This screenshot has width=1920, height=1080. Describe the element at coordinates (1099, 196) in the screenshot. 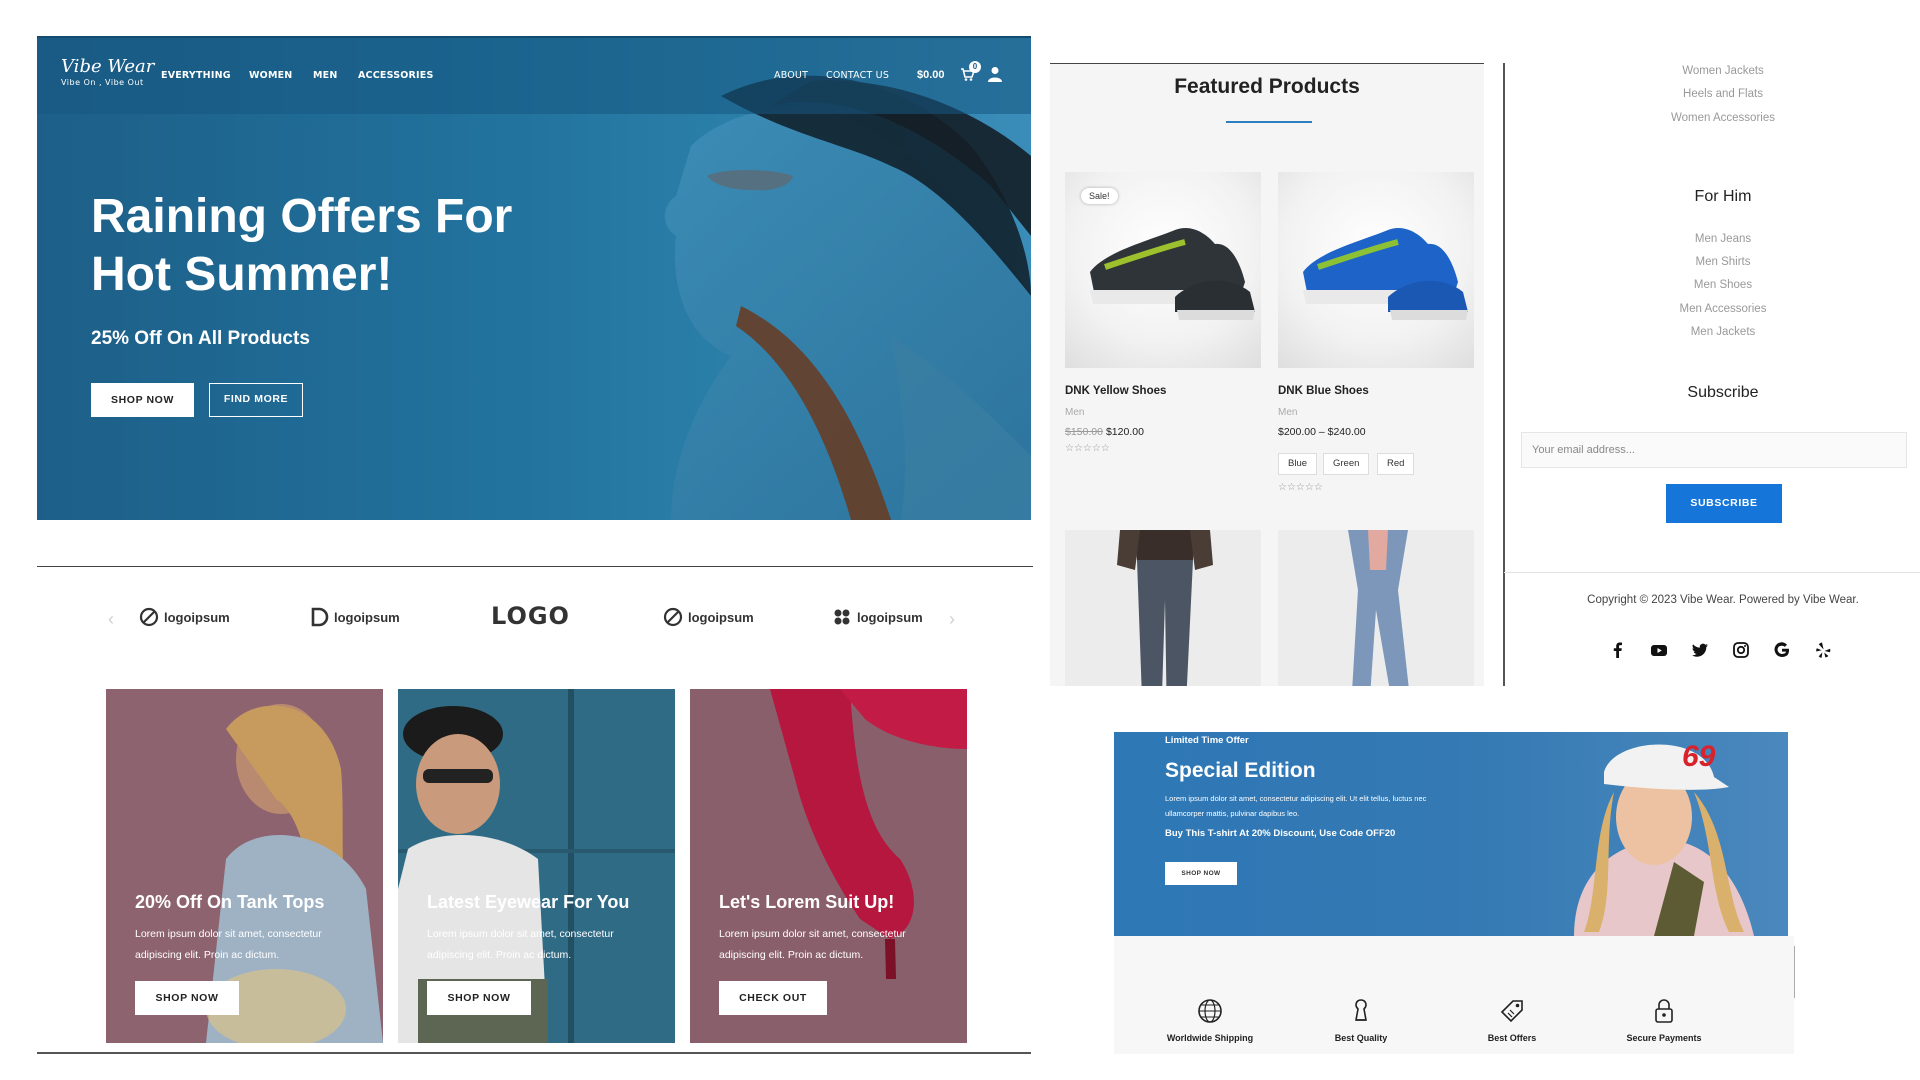

I see `sale-badge: Sale!` at that location.